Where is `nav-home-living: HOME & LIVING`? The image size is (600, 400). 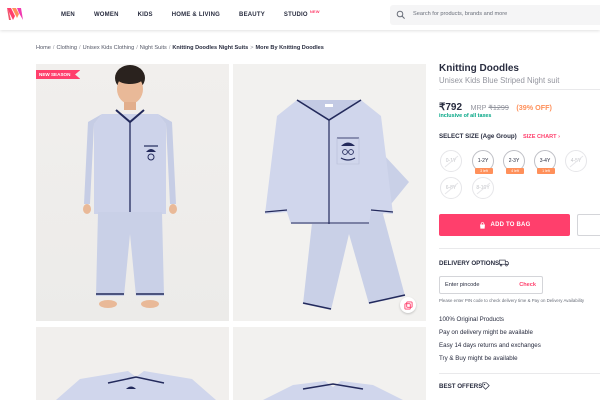
nav-home-living: HOME & LIVING is located at coordinates (196, 15).